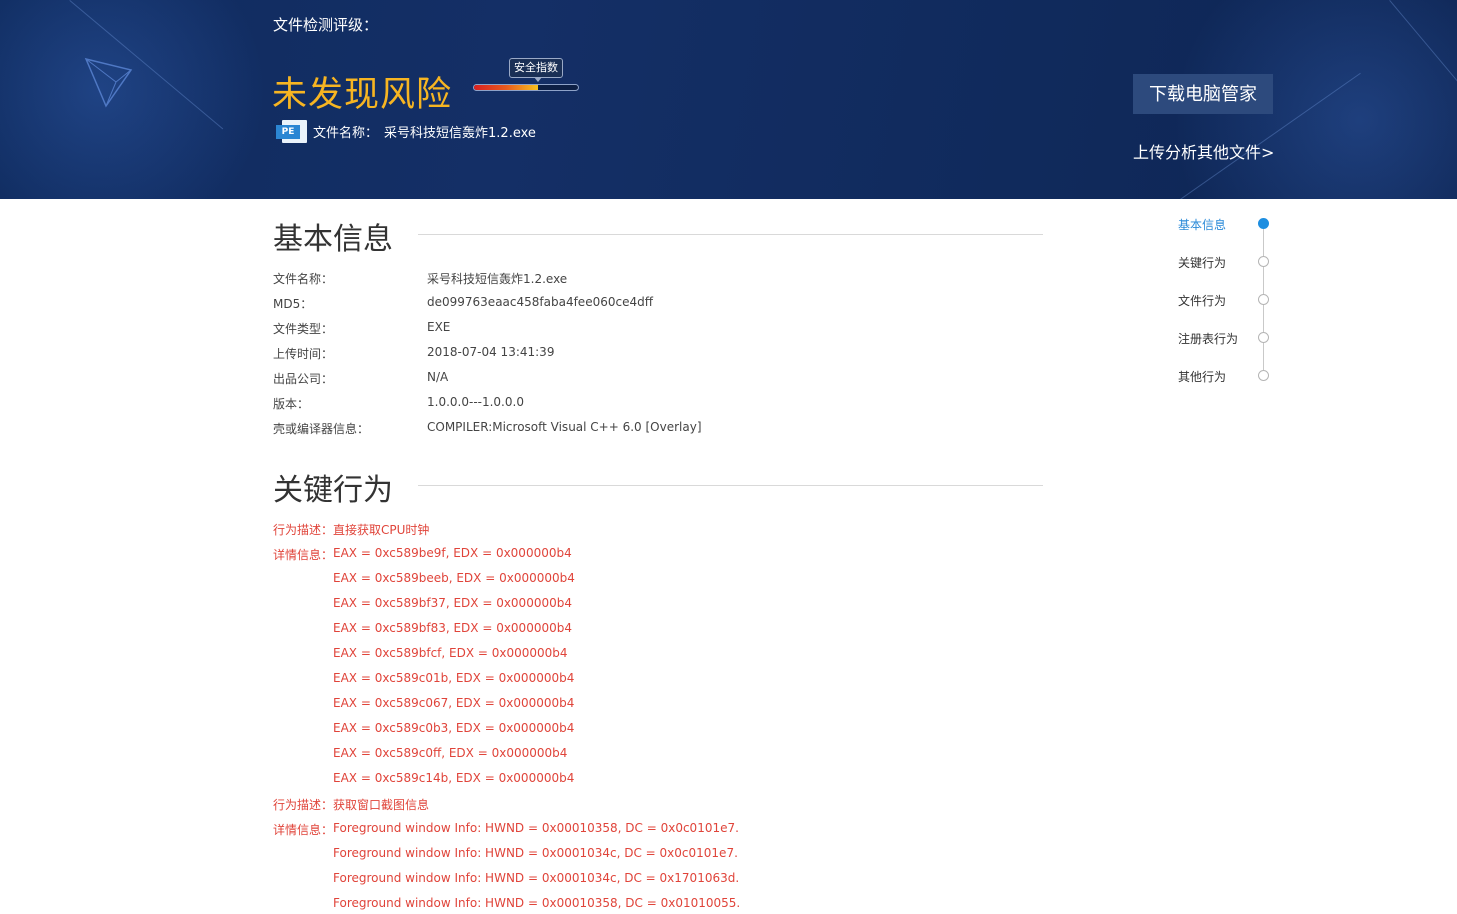 Image resolution: width=1457 pixels, height=914 pixels. Describe the element at coordinates (536, 70) in the screenshot. I see `safety-index-label: 安全指数` at that location.